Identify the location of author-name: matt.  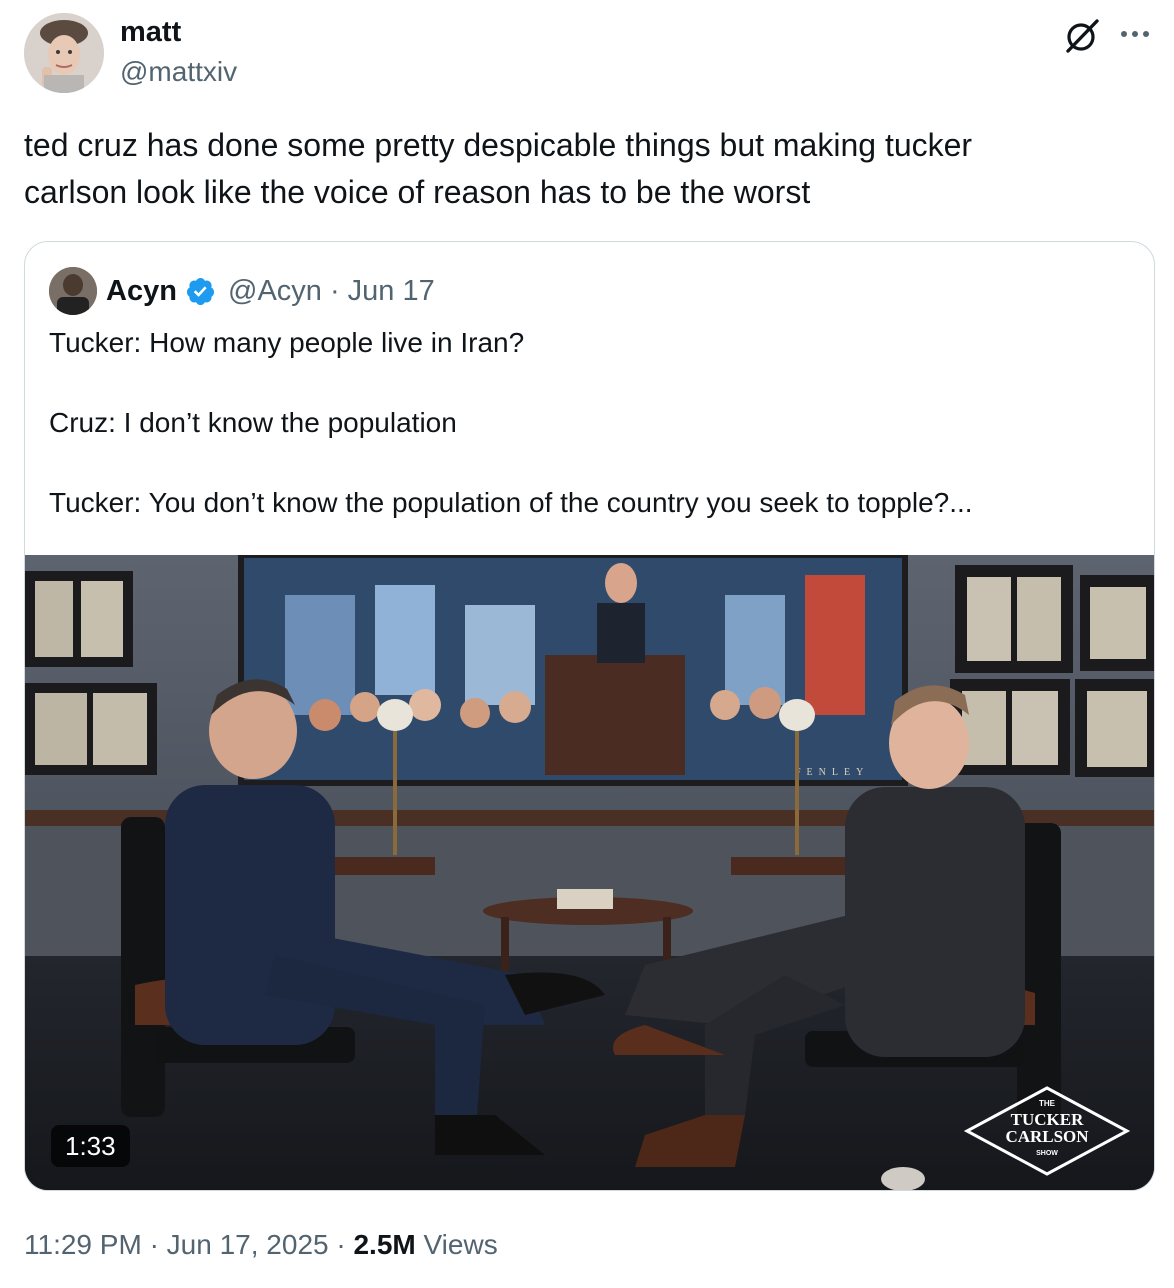
(150, 32).